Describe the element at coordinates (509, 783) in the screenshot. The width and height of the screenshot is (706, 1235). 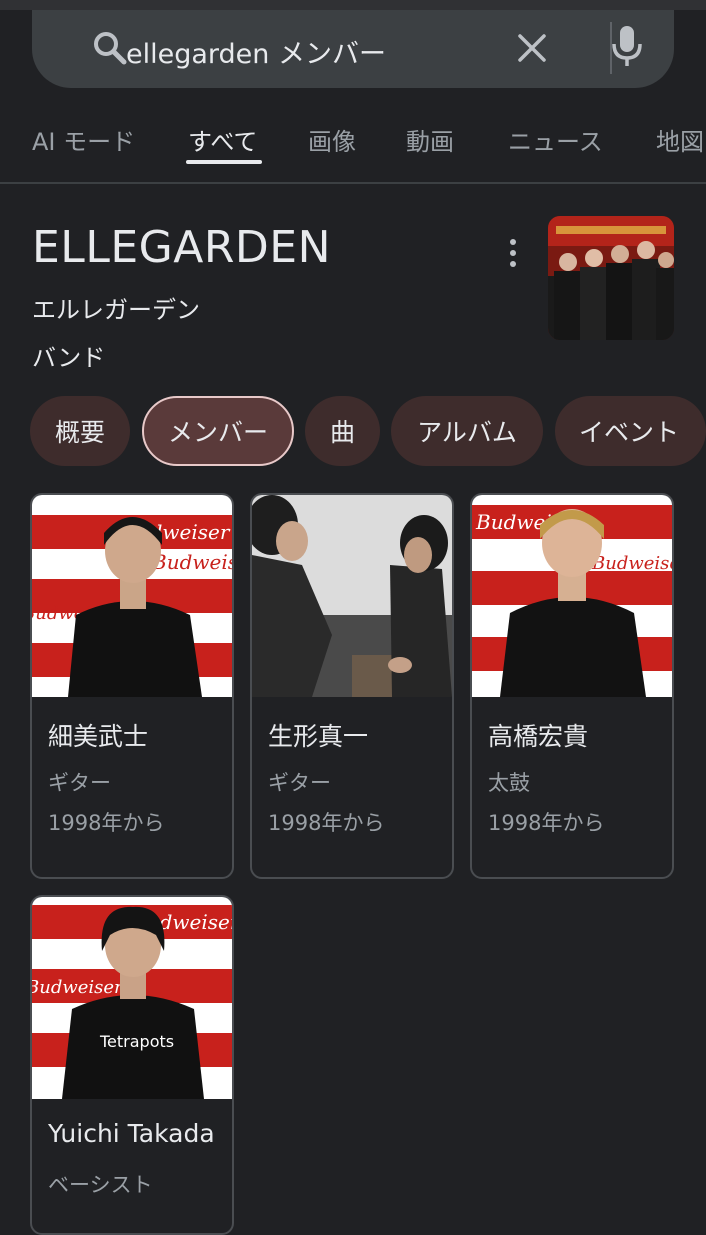
I see `member-role: 太鼓` at that location.